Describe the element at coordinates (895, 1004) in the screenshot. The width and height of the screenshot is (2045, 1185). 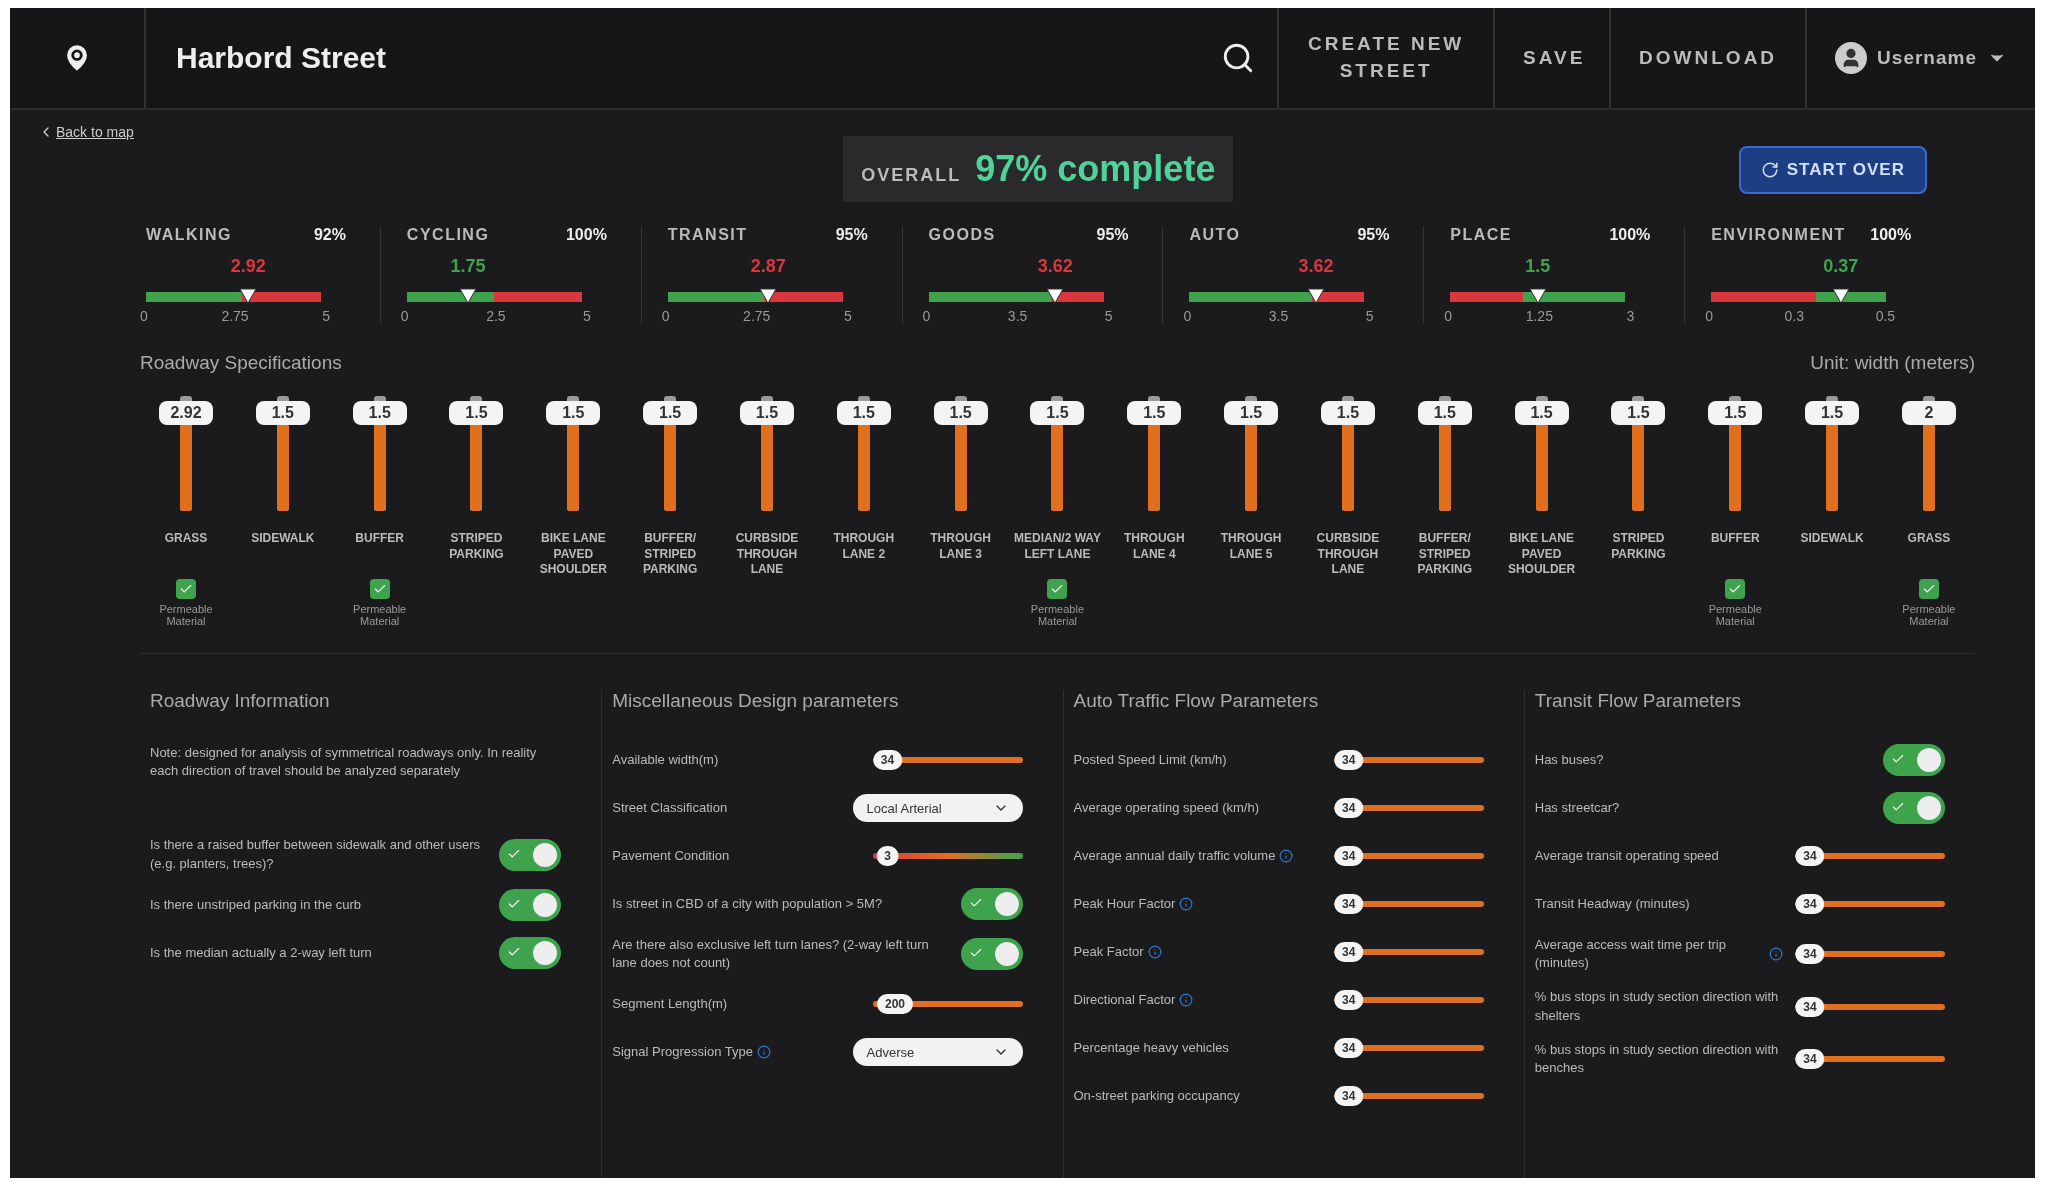
I see `slider-thumb: 200` at that location.